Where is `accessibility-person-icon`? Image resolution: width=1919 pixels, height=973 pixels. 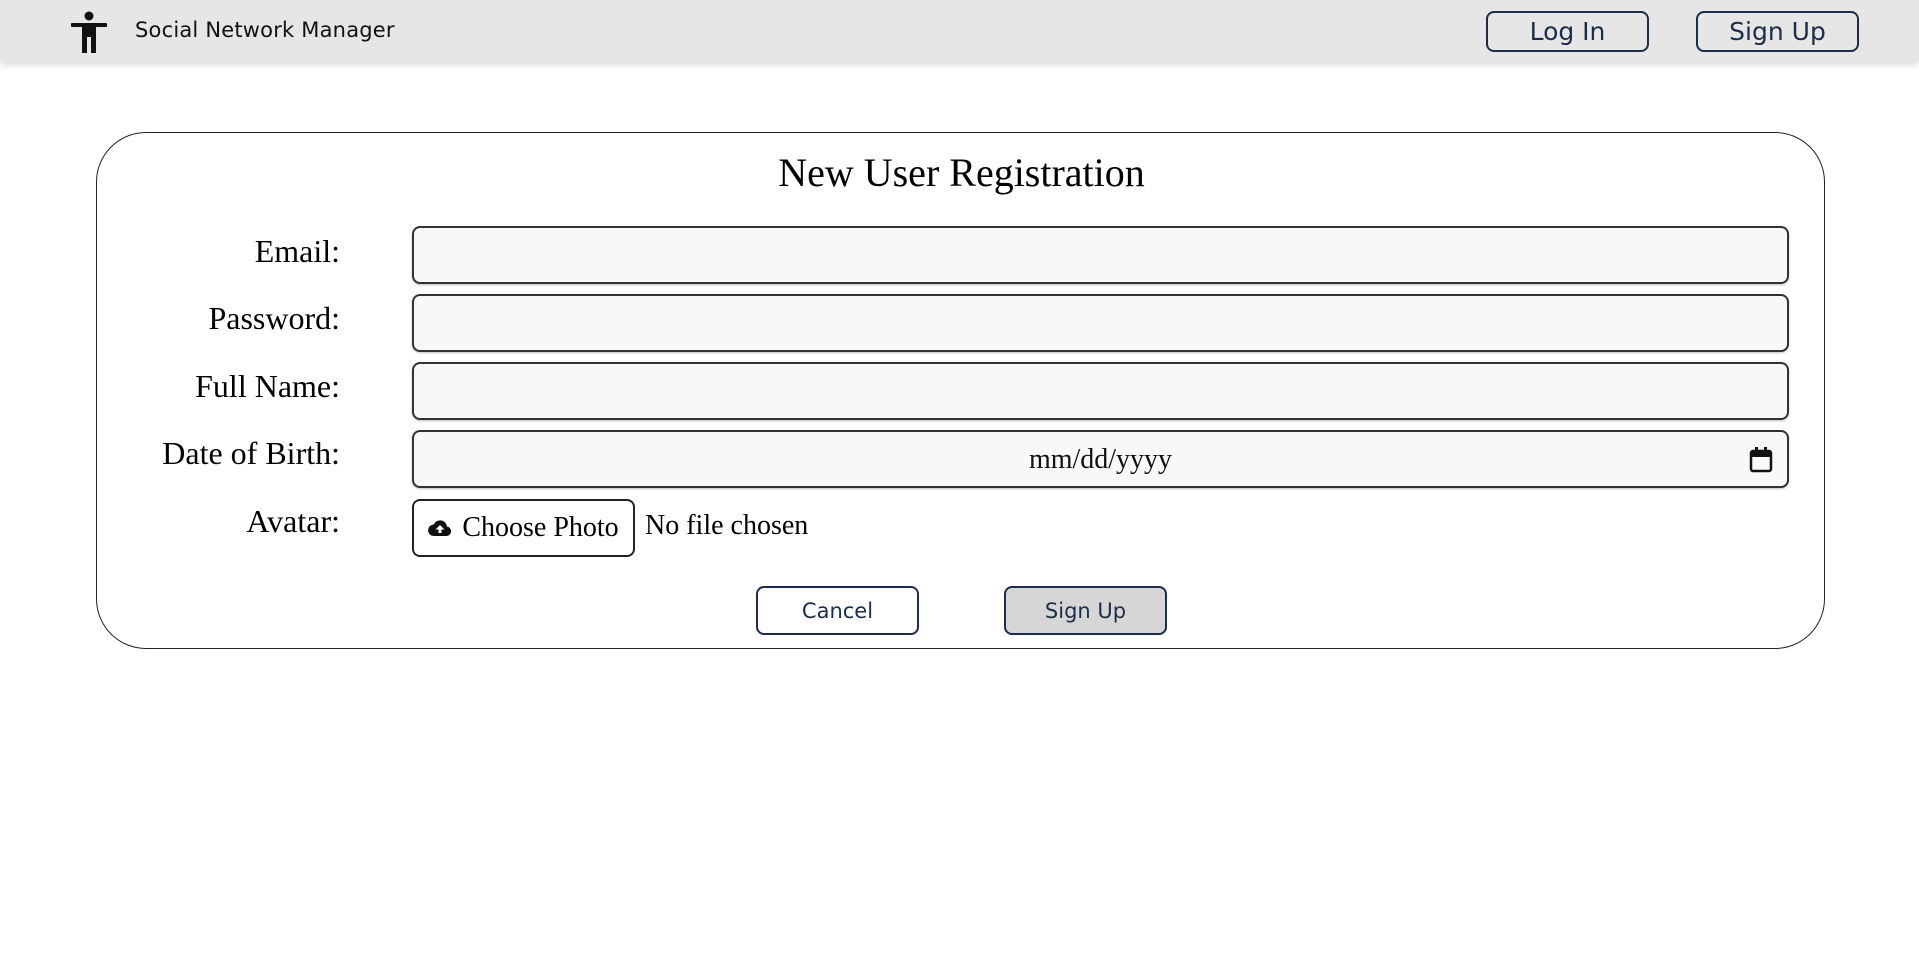
accessibility-person-icon is located at coordinates (89, 32).